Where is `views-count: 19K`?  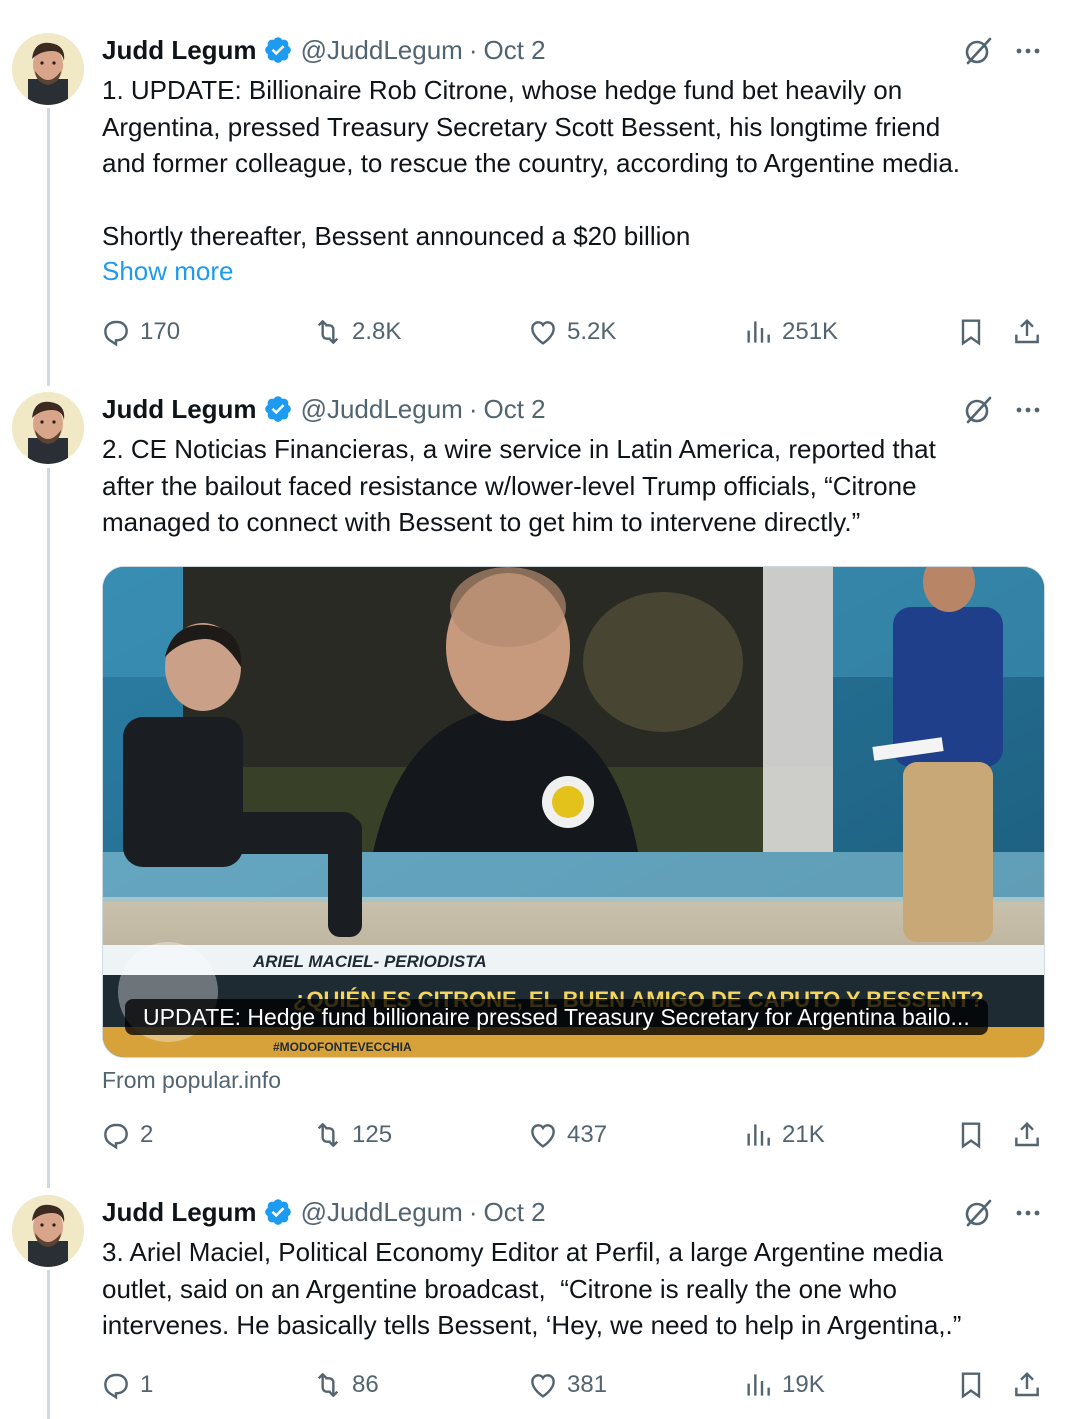
views-count: 19K is located at coordinates (803, 1384).